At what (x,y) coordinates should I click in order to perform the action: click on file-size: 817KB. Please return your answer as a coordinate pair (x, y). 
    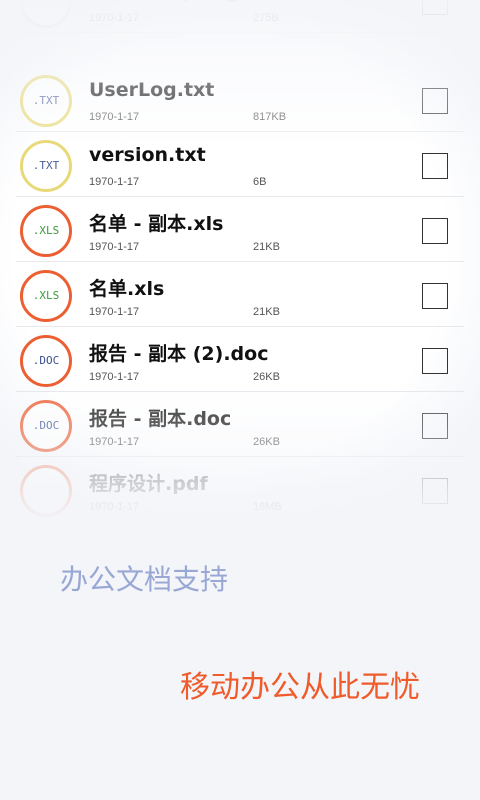
    Looking at the image, I should click on (270, 117).